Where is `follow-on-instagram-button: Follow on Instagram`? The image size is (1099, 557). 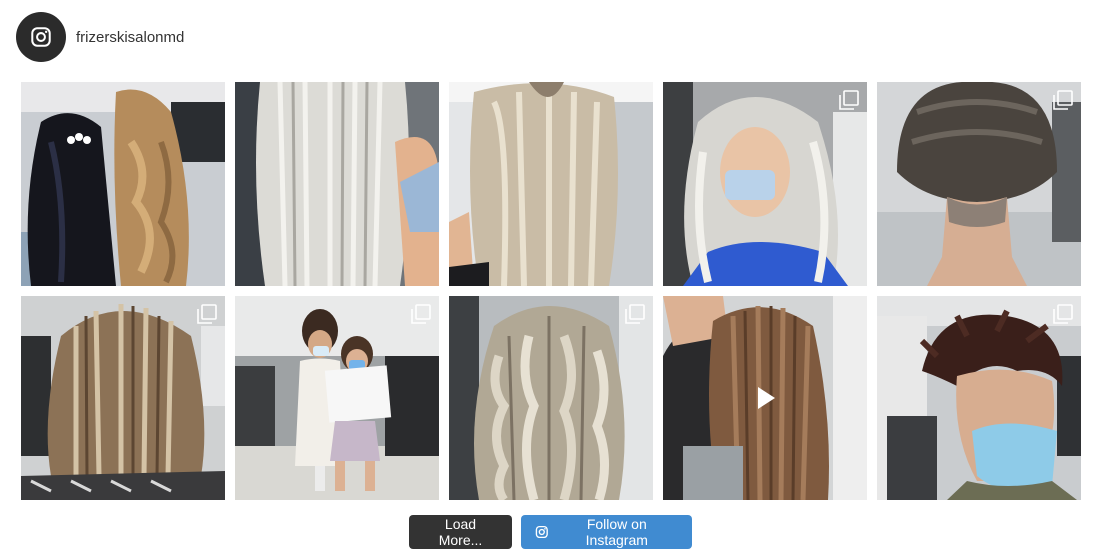
follow-on-instagram-button: Follow on Instagram is located at coordinates (606, 532).